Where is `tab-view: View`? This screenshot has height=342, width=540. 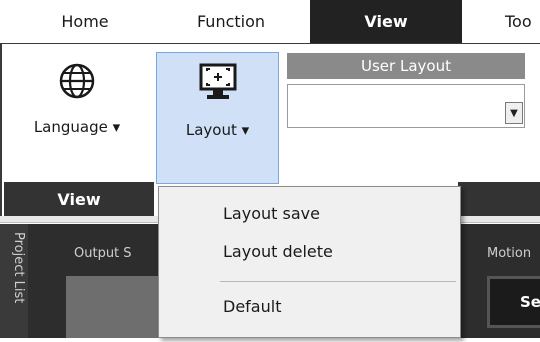 tab-view: View is located at coordinates (386, 21).